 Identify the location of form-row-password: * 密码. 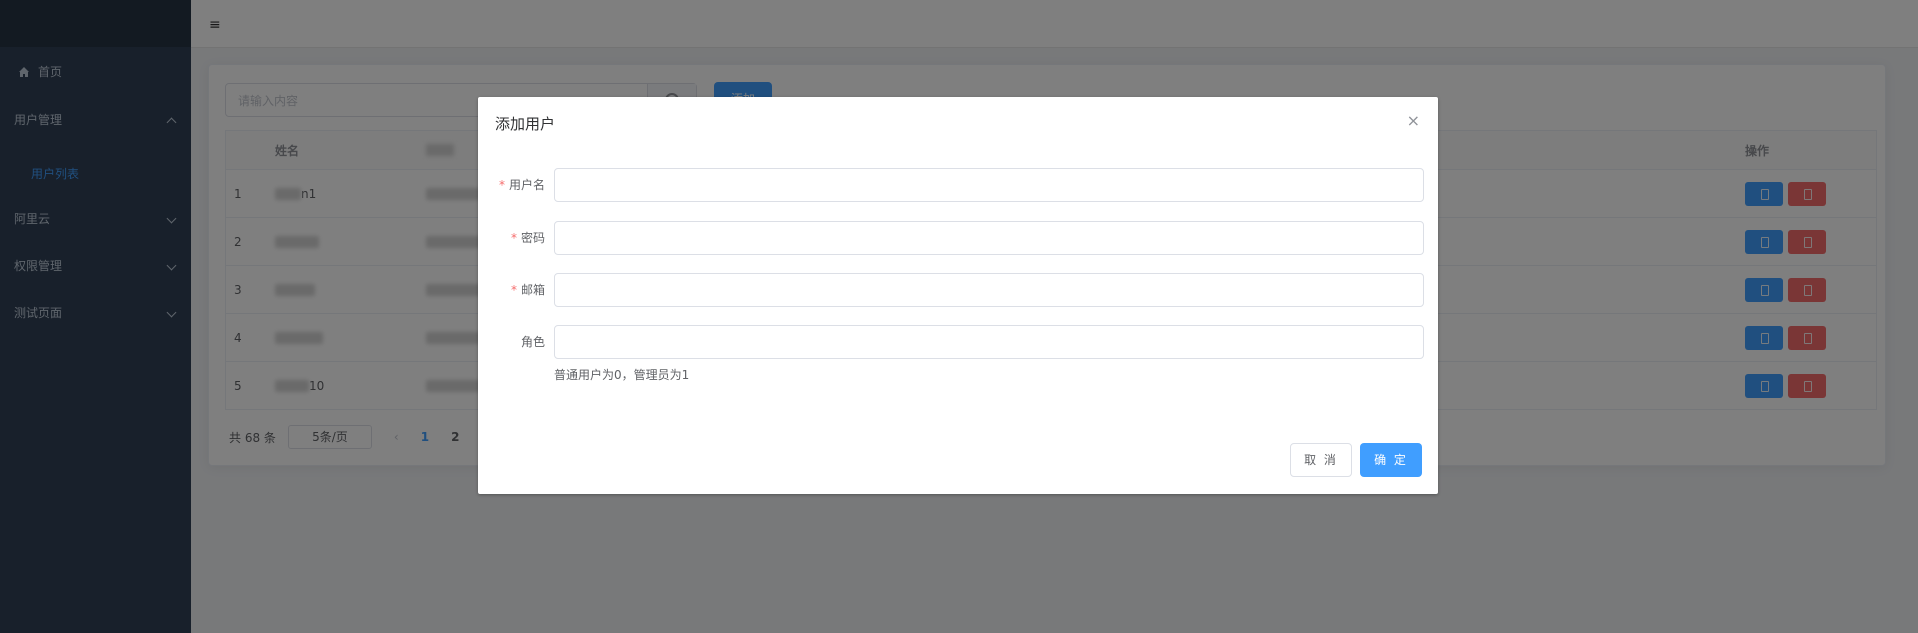
(958, 238).